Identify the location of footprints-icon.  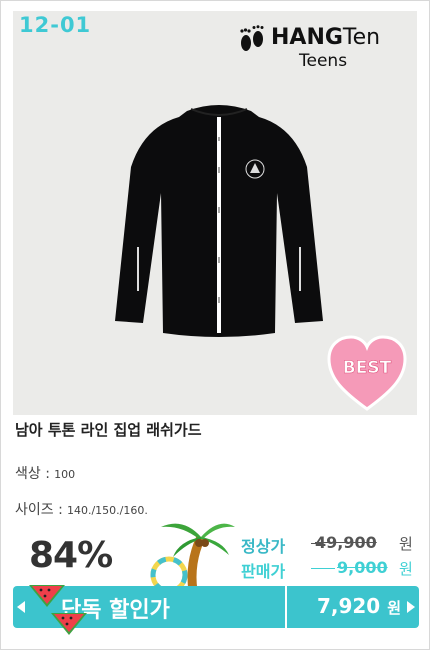
(252, 38).